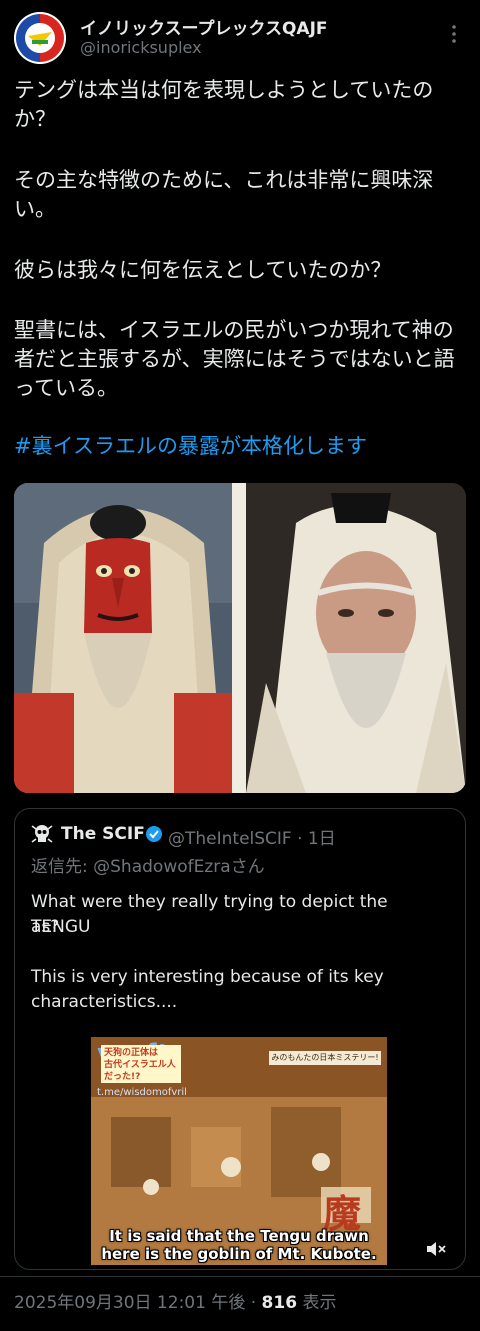 The image size is (480, 1331). Describe the element at coordinates (224, 180) in the screenshot. I see `post-text-line: その主な特徴のために、これは非常に興味深` at that location.